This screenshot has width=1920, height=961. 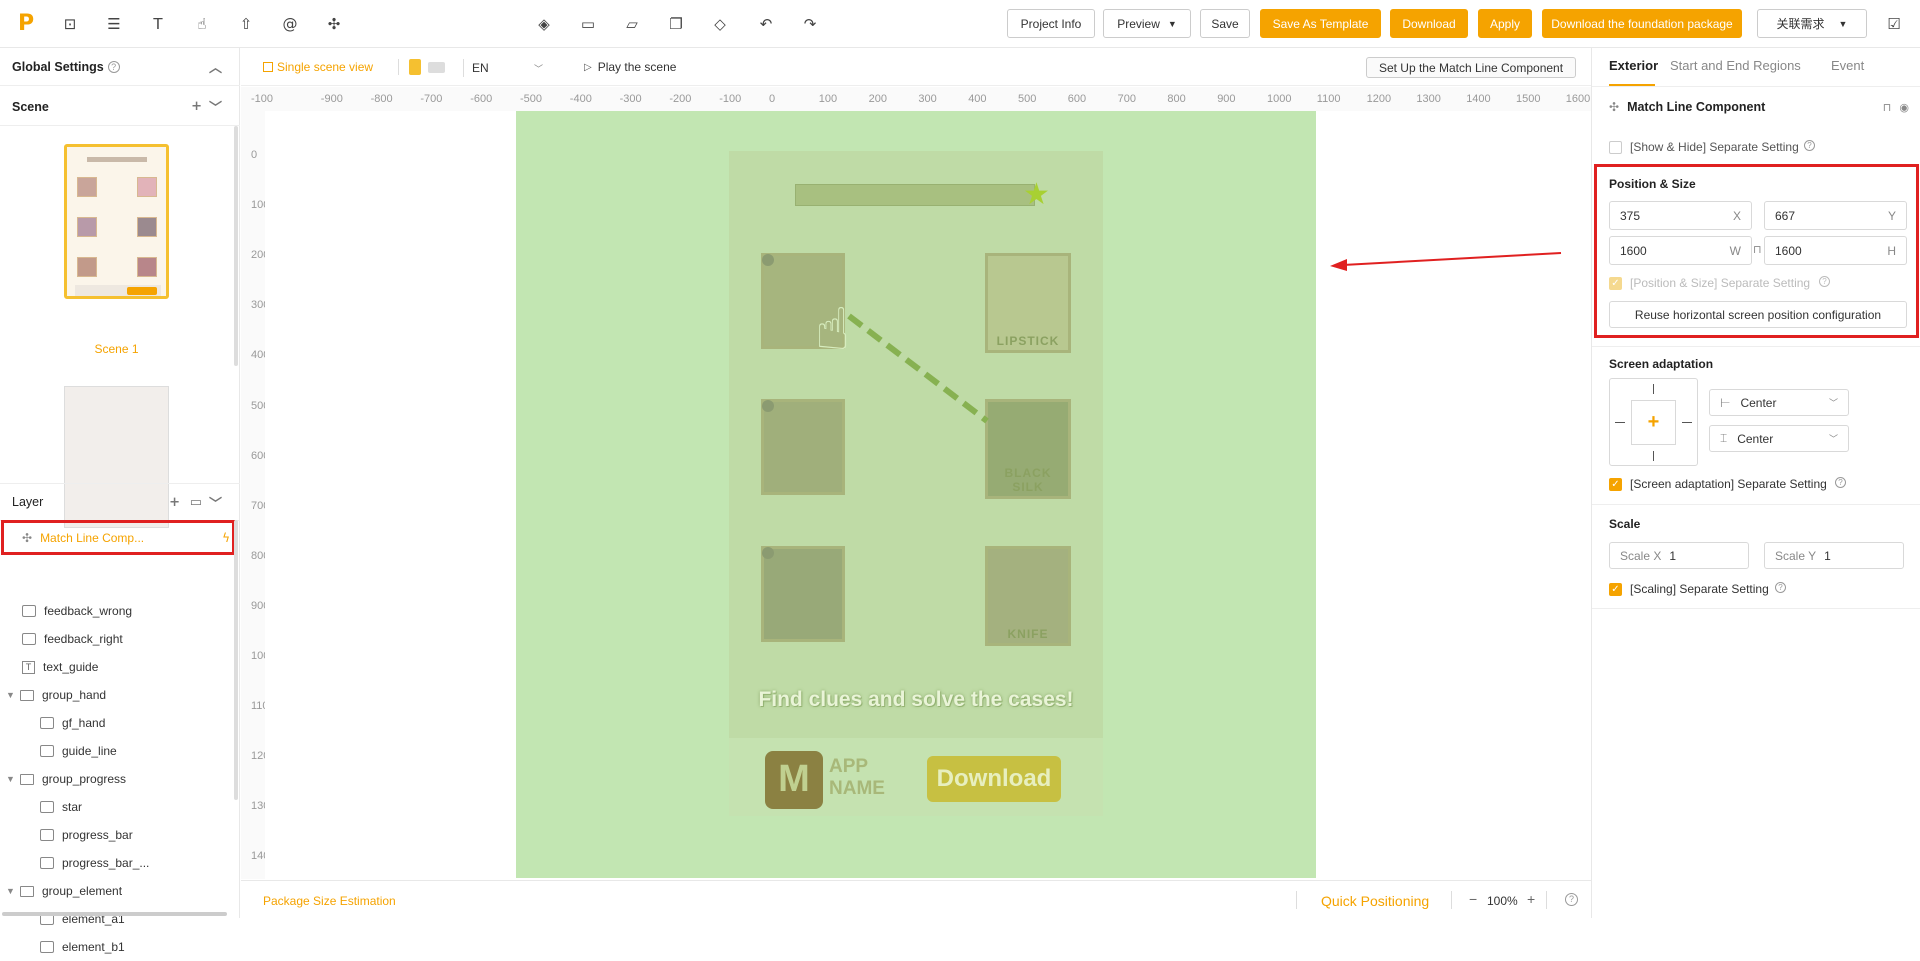 I want to click on zoom-out-button: −, so click(x=1473, y=899).